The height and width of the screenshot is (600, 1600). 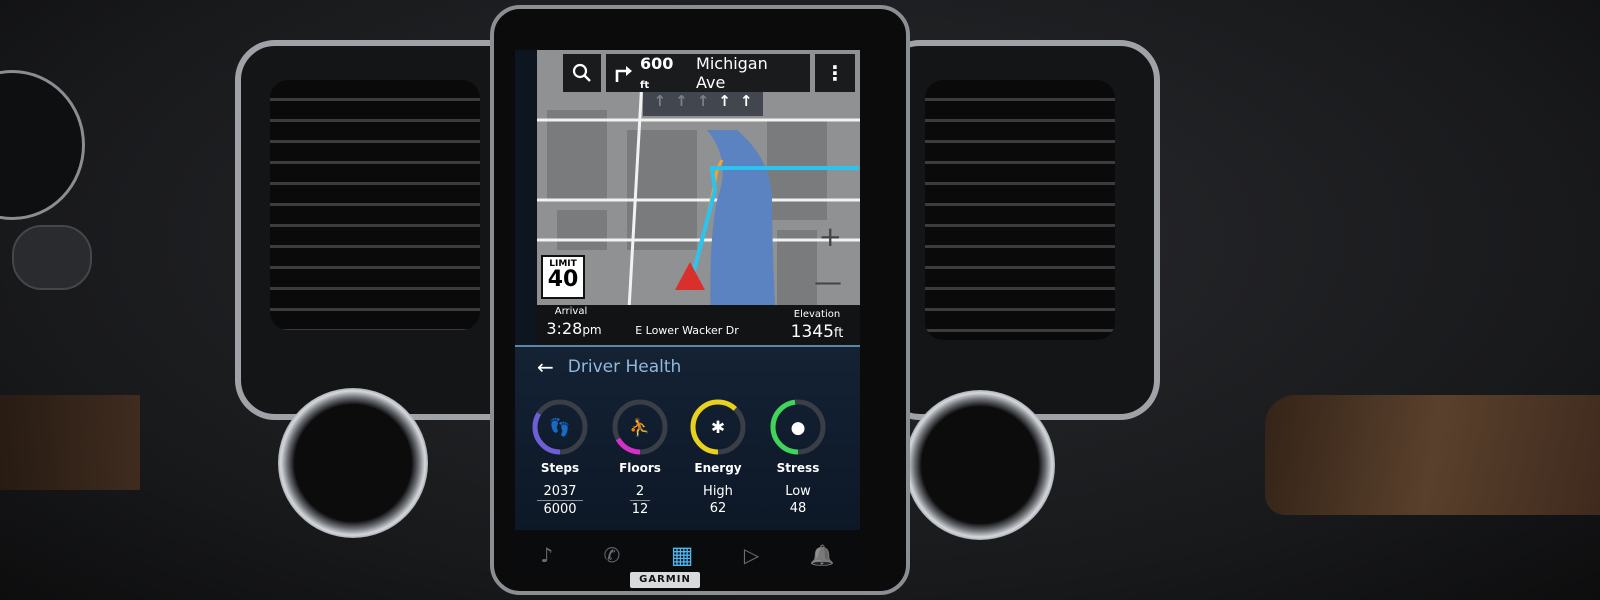 I want to click on lane-guidance: ↑ ↑ ↑ ↑ ↑, so click(x=703, y=104).